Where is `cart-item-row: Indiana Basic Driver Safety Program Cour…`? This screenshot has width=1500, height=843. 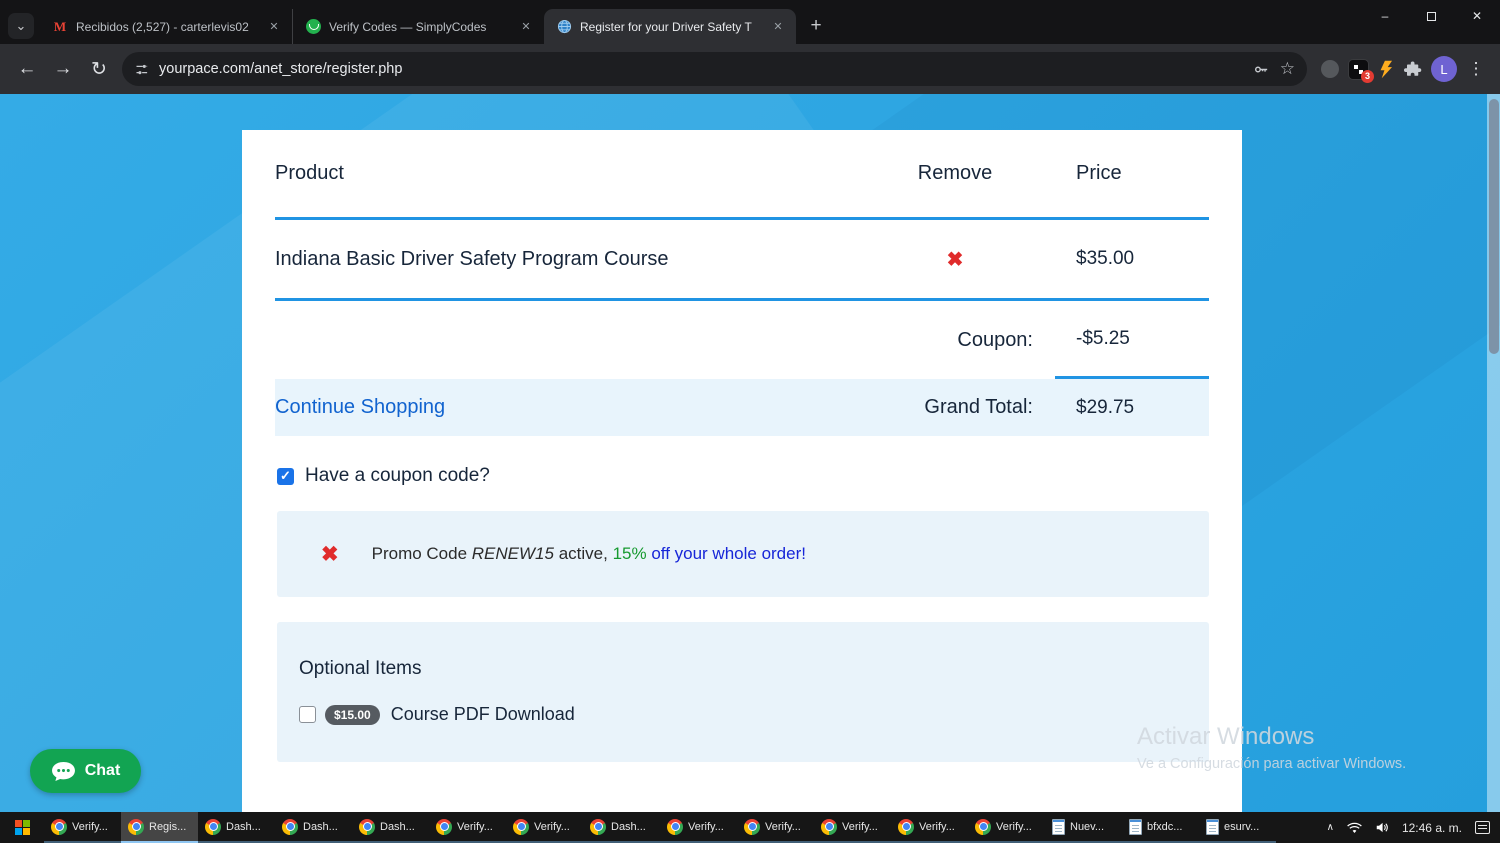 cart-item-row: Indiana Basic Driver Safety Program Cour… is located at coordinates (742, 260).